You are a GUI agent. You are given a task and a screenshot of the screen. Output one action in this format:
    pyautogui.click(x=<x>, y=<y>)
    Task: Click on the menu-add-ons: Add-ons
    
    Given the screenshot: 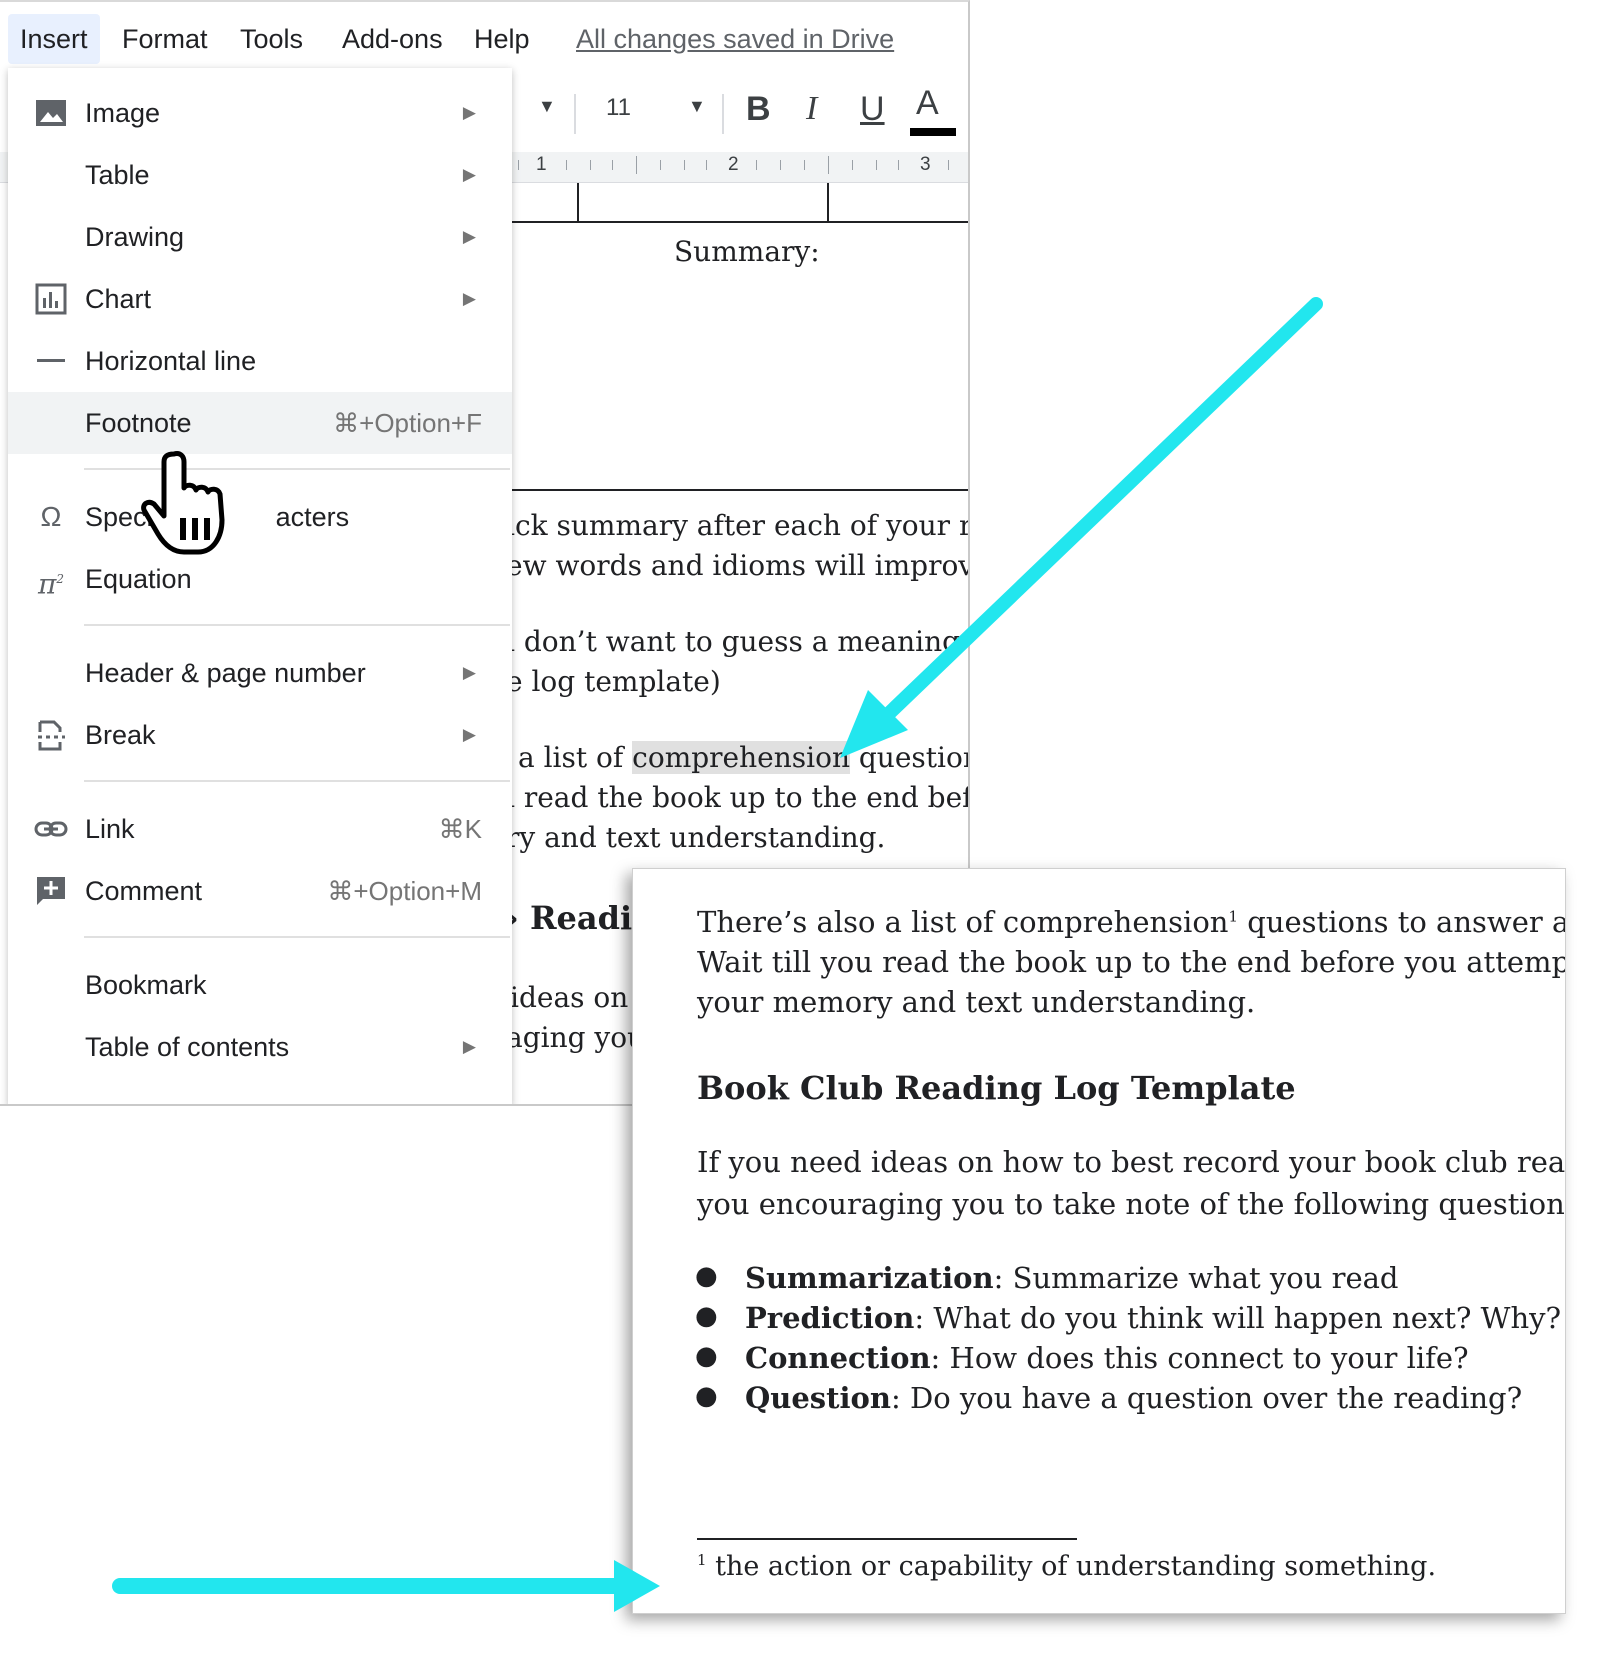 What is the action you would take?
    pyautogui.click(x=392, y=39)
    